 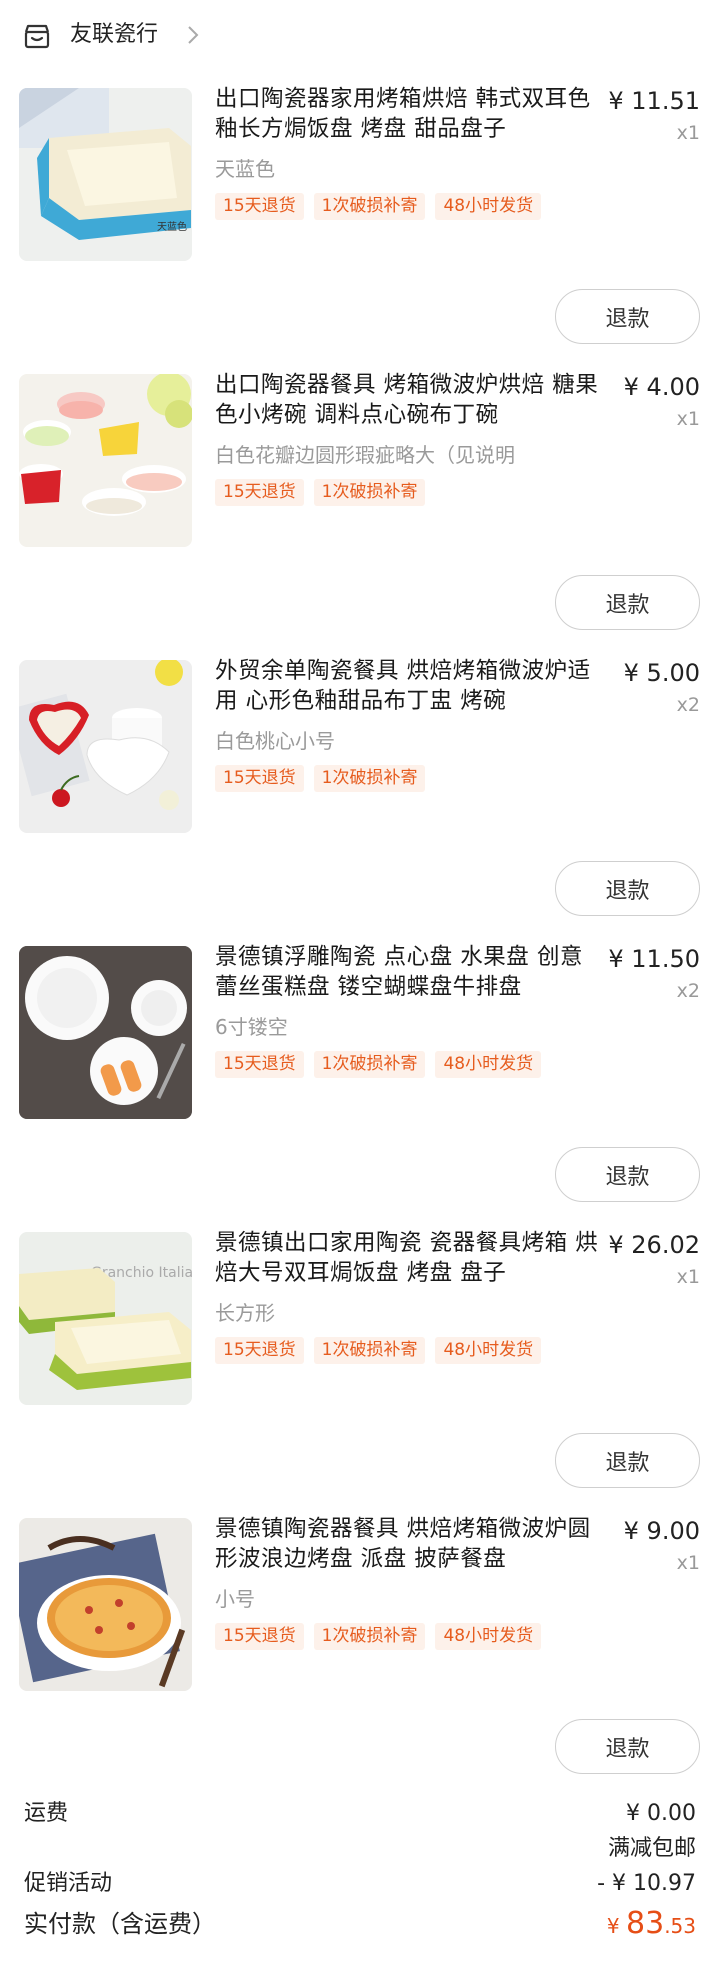 What do you see at coordinates (105, 1318) in the screenshot?
I see `product-image: Granchio Italia` at bounding box center [105, 1318].